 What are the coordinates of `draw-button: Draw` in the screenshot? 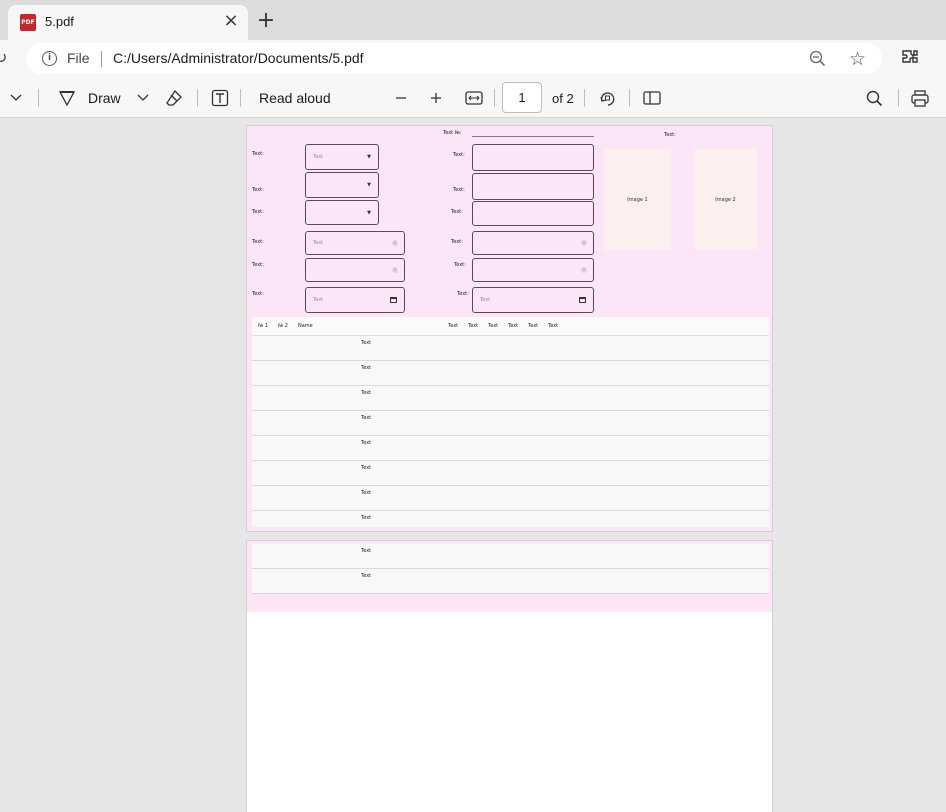 It's located at (89, 98).